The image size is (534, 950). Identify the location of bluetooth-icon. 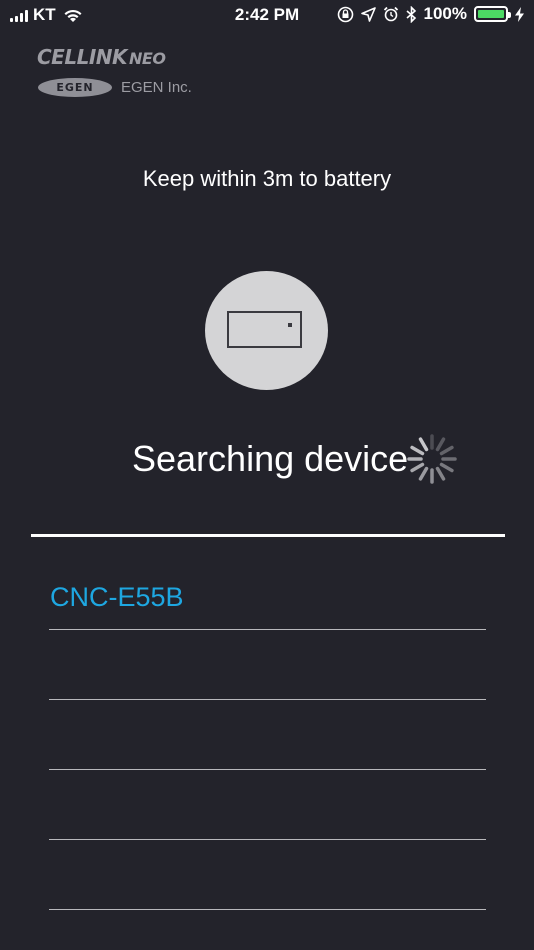
(410, 14).